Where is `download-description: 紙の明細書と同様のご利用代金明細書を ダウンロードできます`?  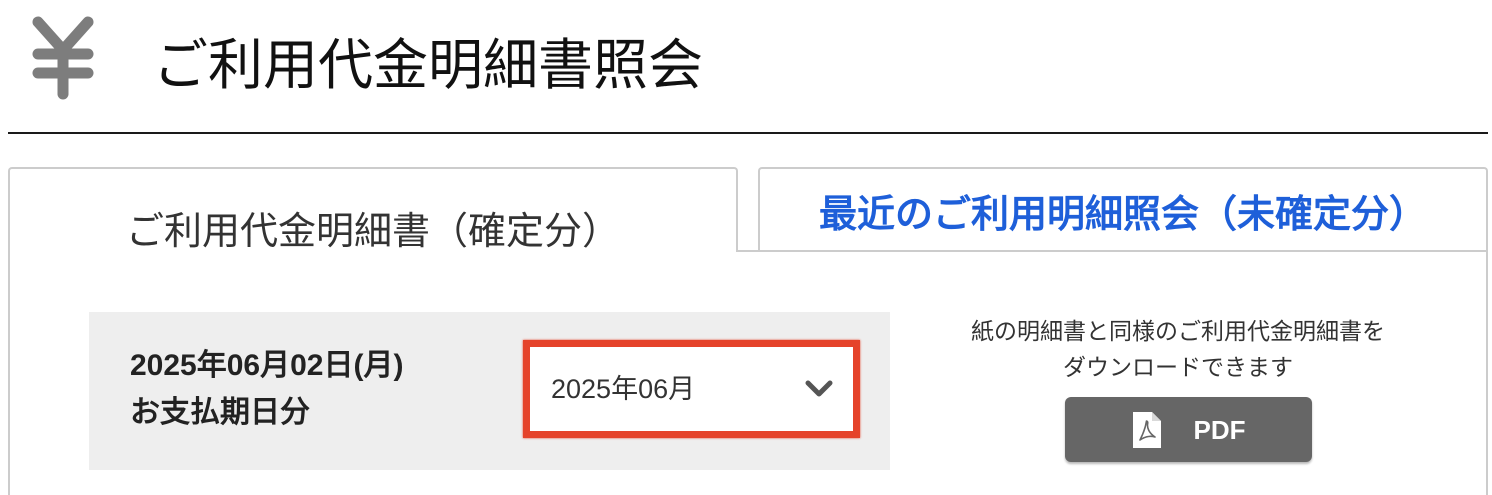 download-description: 紙の明細書と同様のご利用代金明細書を ダウンロードできます is located at coordinates (1178, 349).